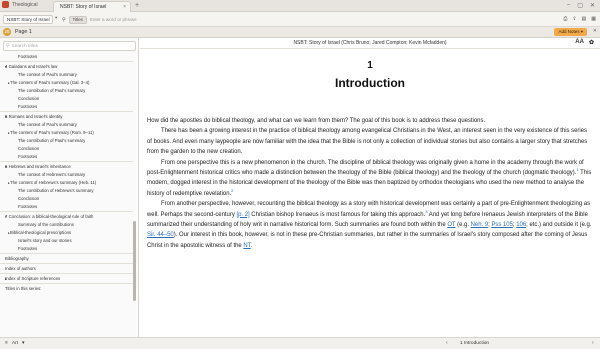 Image resolution: width=600 pixels, height=349 pixels. Describe the element at coordinates (300, 343) in the screenshot. I see `status-bar: ≡ Art ▾ ‹ 1 Introduction ›` at that location.